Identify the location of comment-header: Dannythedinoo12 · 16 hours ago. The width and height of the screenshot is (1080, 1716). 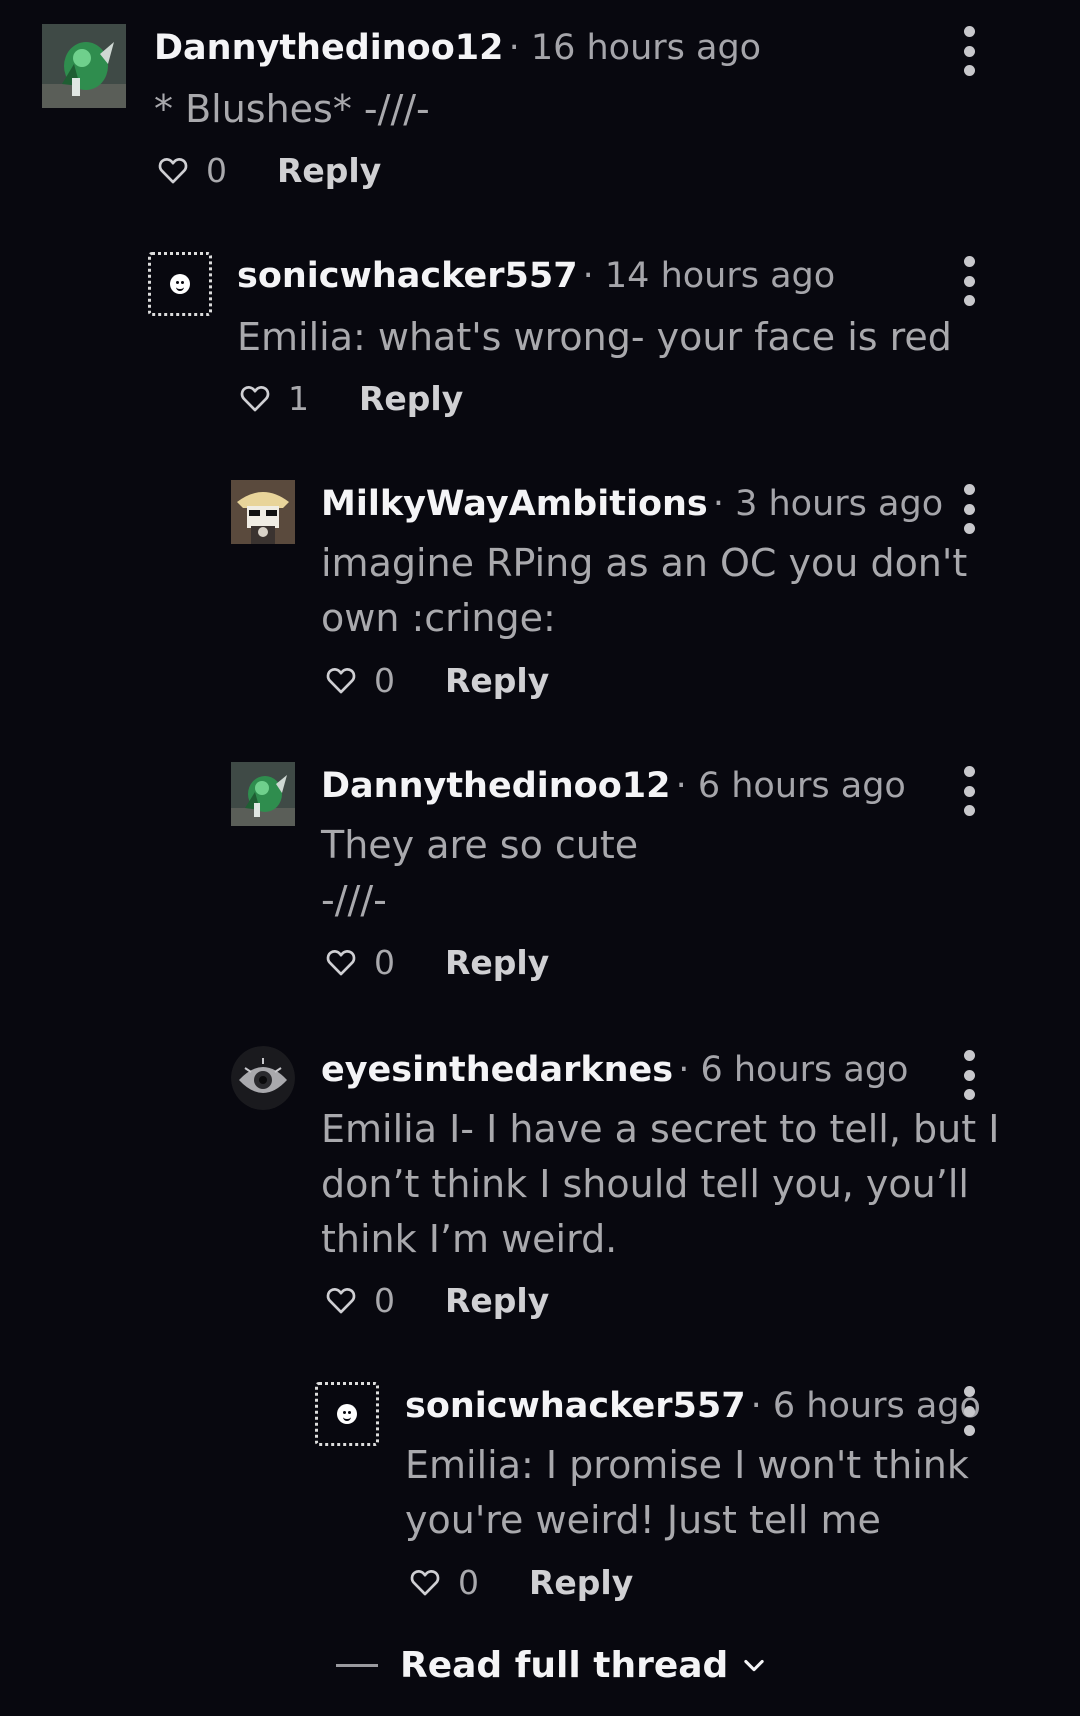
(457, 51).